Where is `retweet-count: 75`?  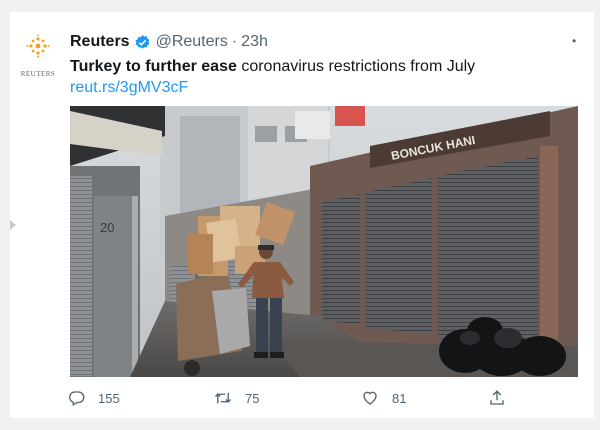 retweet-count: 75 is located at coordinates (252, 398).